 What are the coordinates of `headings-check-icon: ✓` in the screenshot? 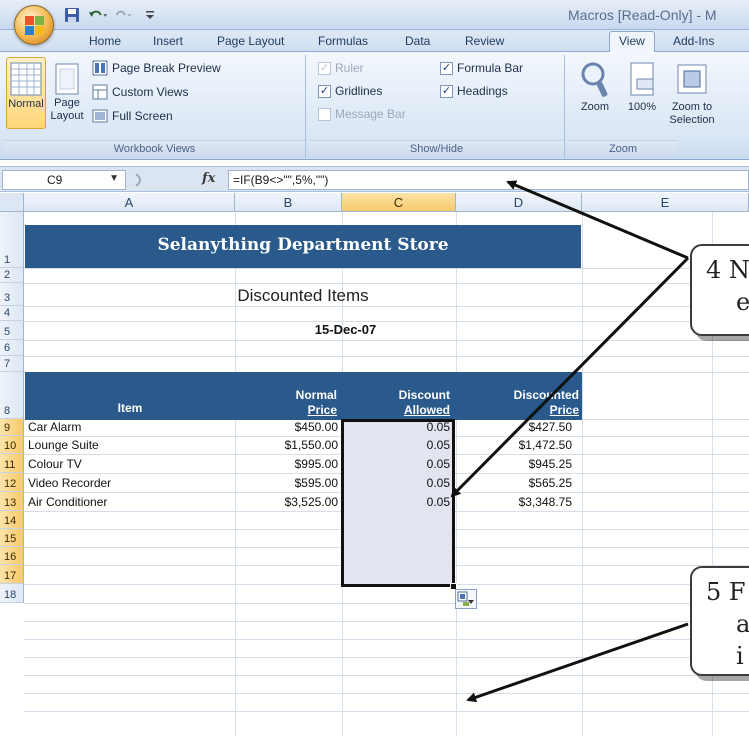 It's located at (446, 91).